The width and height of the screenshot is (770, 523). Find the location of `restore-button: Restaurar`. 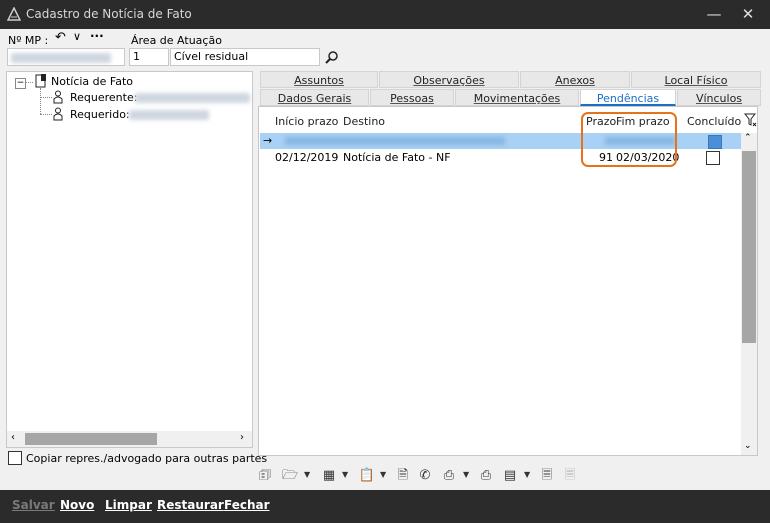

restore-button: Restaurar is located at coordinates (190, 505).